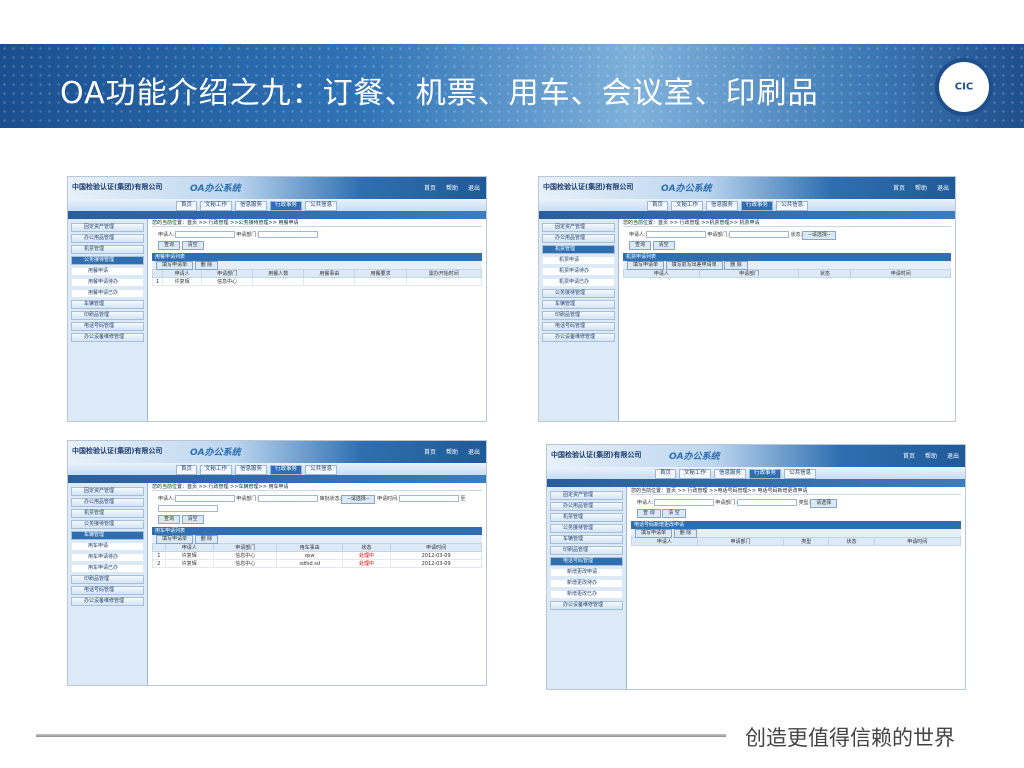  Describe the element at coordinates (649, 513) in the screenshot. I see `form-button: 查 询` at that location.